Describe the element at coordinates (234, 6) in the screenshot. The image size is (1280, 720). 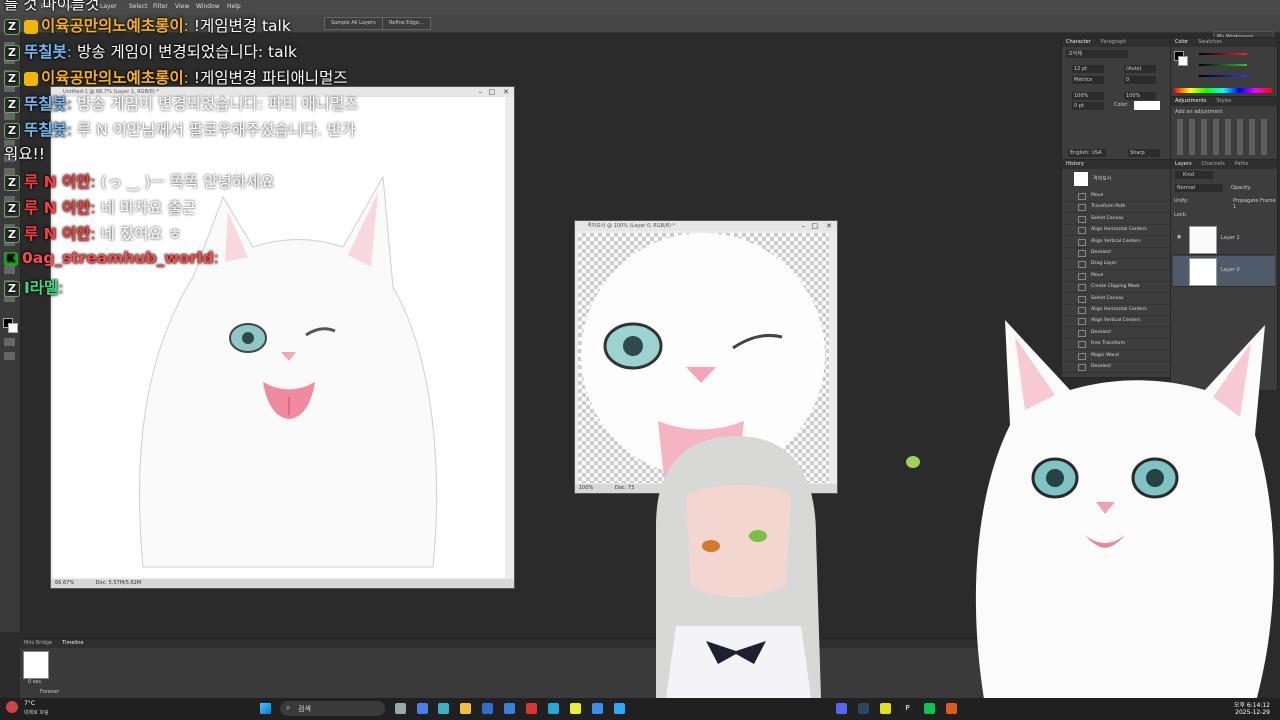
I see `menu-help: Help` at that location.